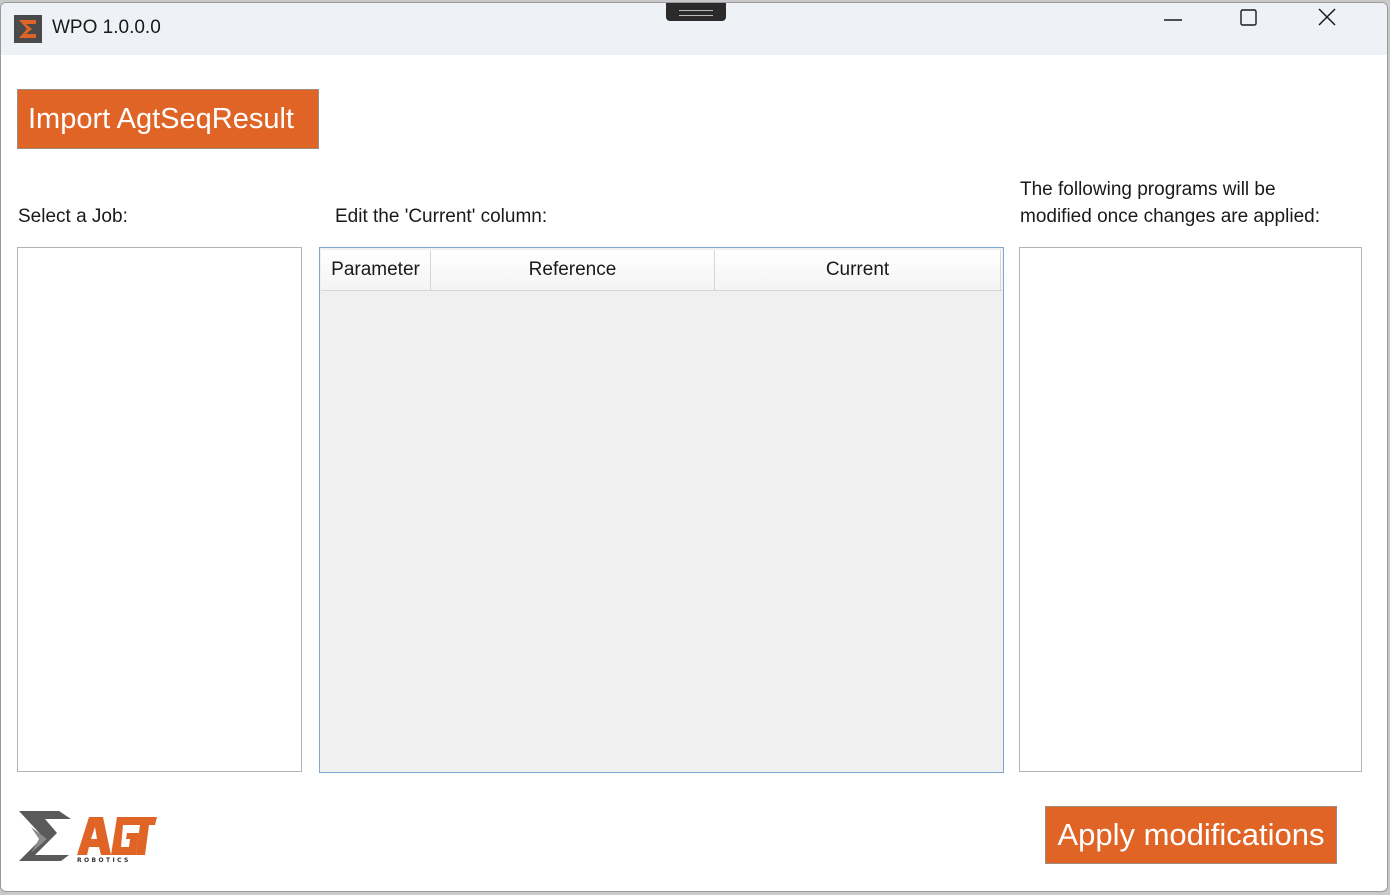 The width and height of the screenshot is (1390, 895). What do you see at coordinates (73, 216) in the screenshot?
I see `select-job-label: Select a Job:` at bounding box center [73, 216].